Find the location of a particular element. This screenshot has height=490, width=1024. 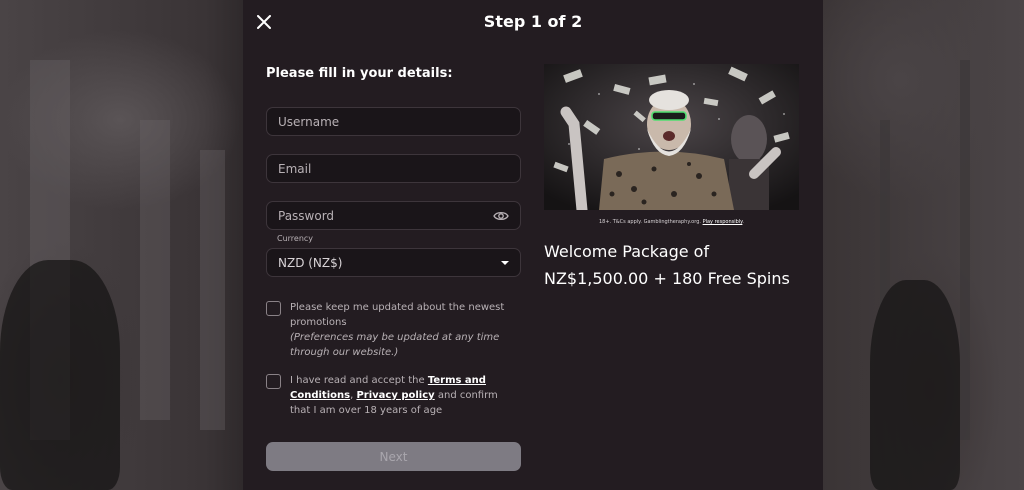

username-field: Username is located at coordinates (393, 121).